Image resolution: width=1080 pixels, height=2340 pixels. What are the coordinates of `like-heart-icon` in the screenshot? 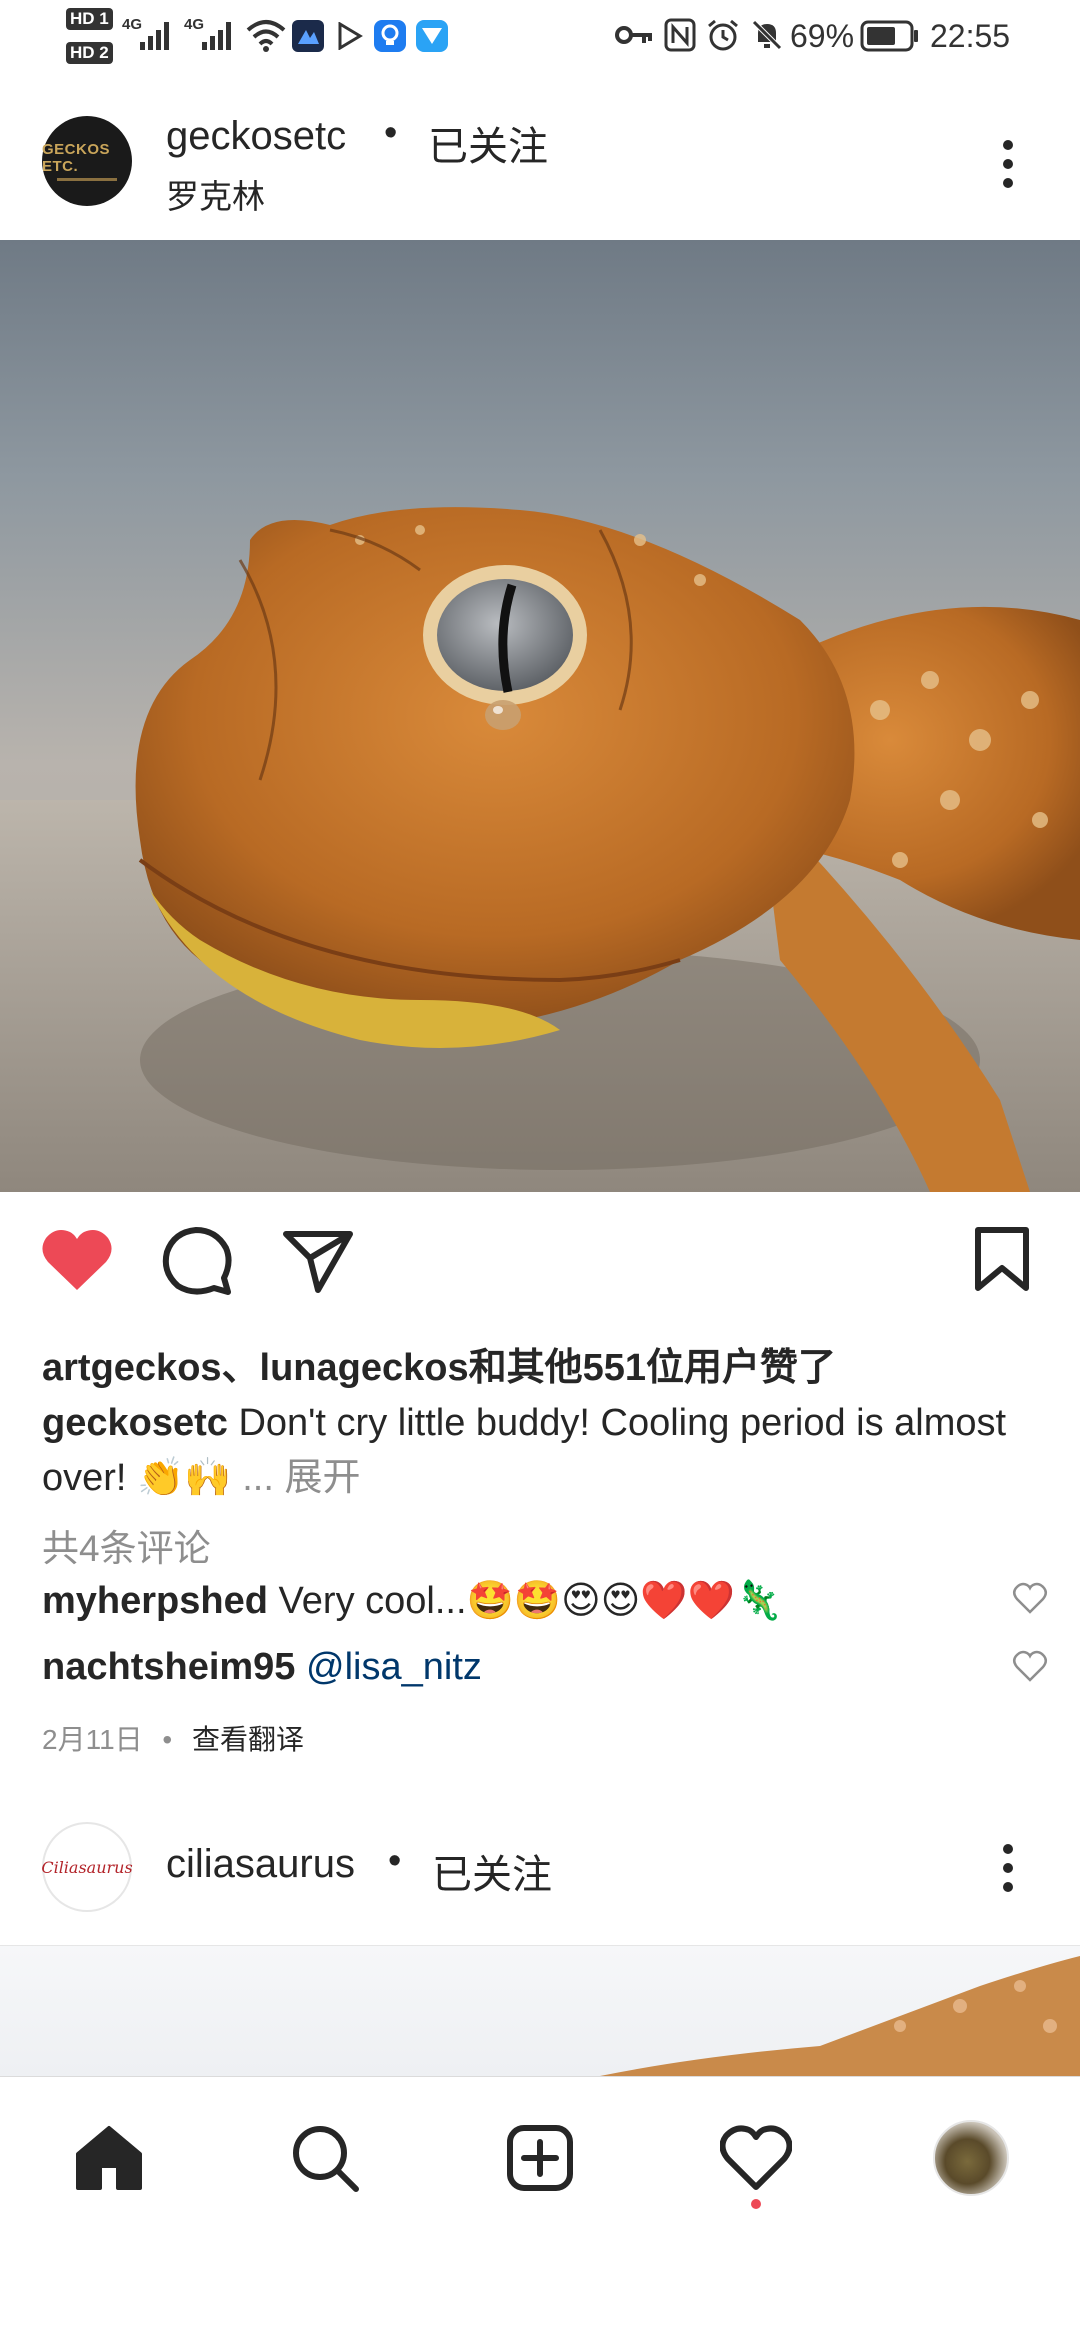 It's located at (77, 1259).